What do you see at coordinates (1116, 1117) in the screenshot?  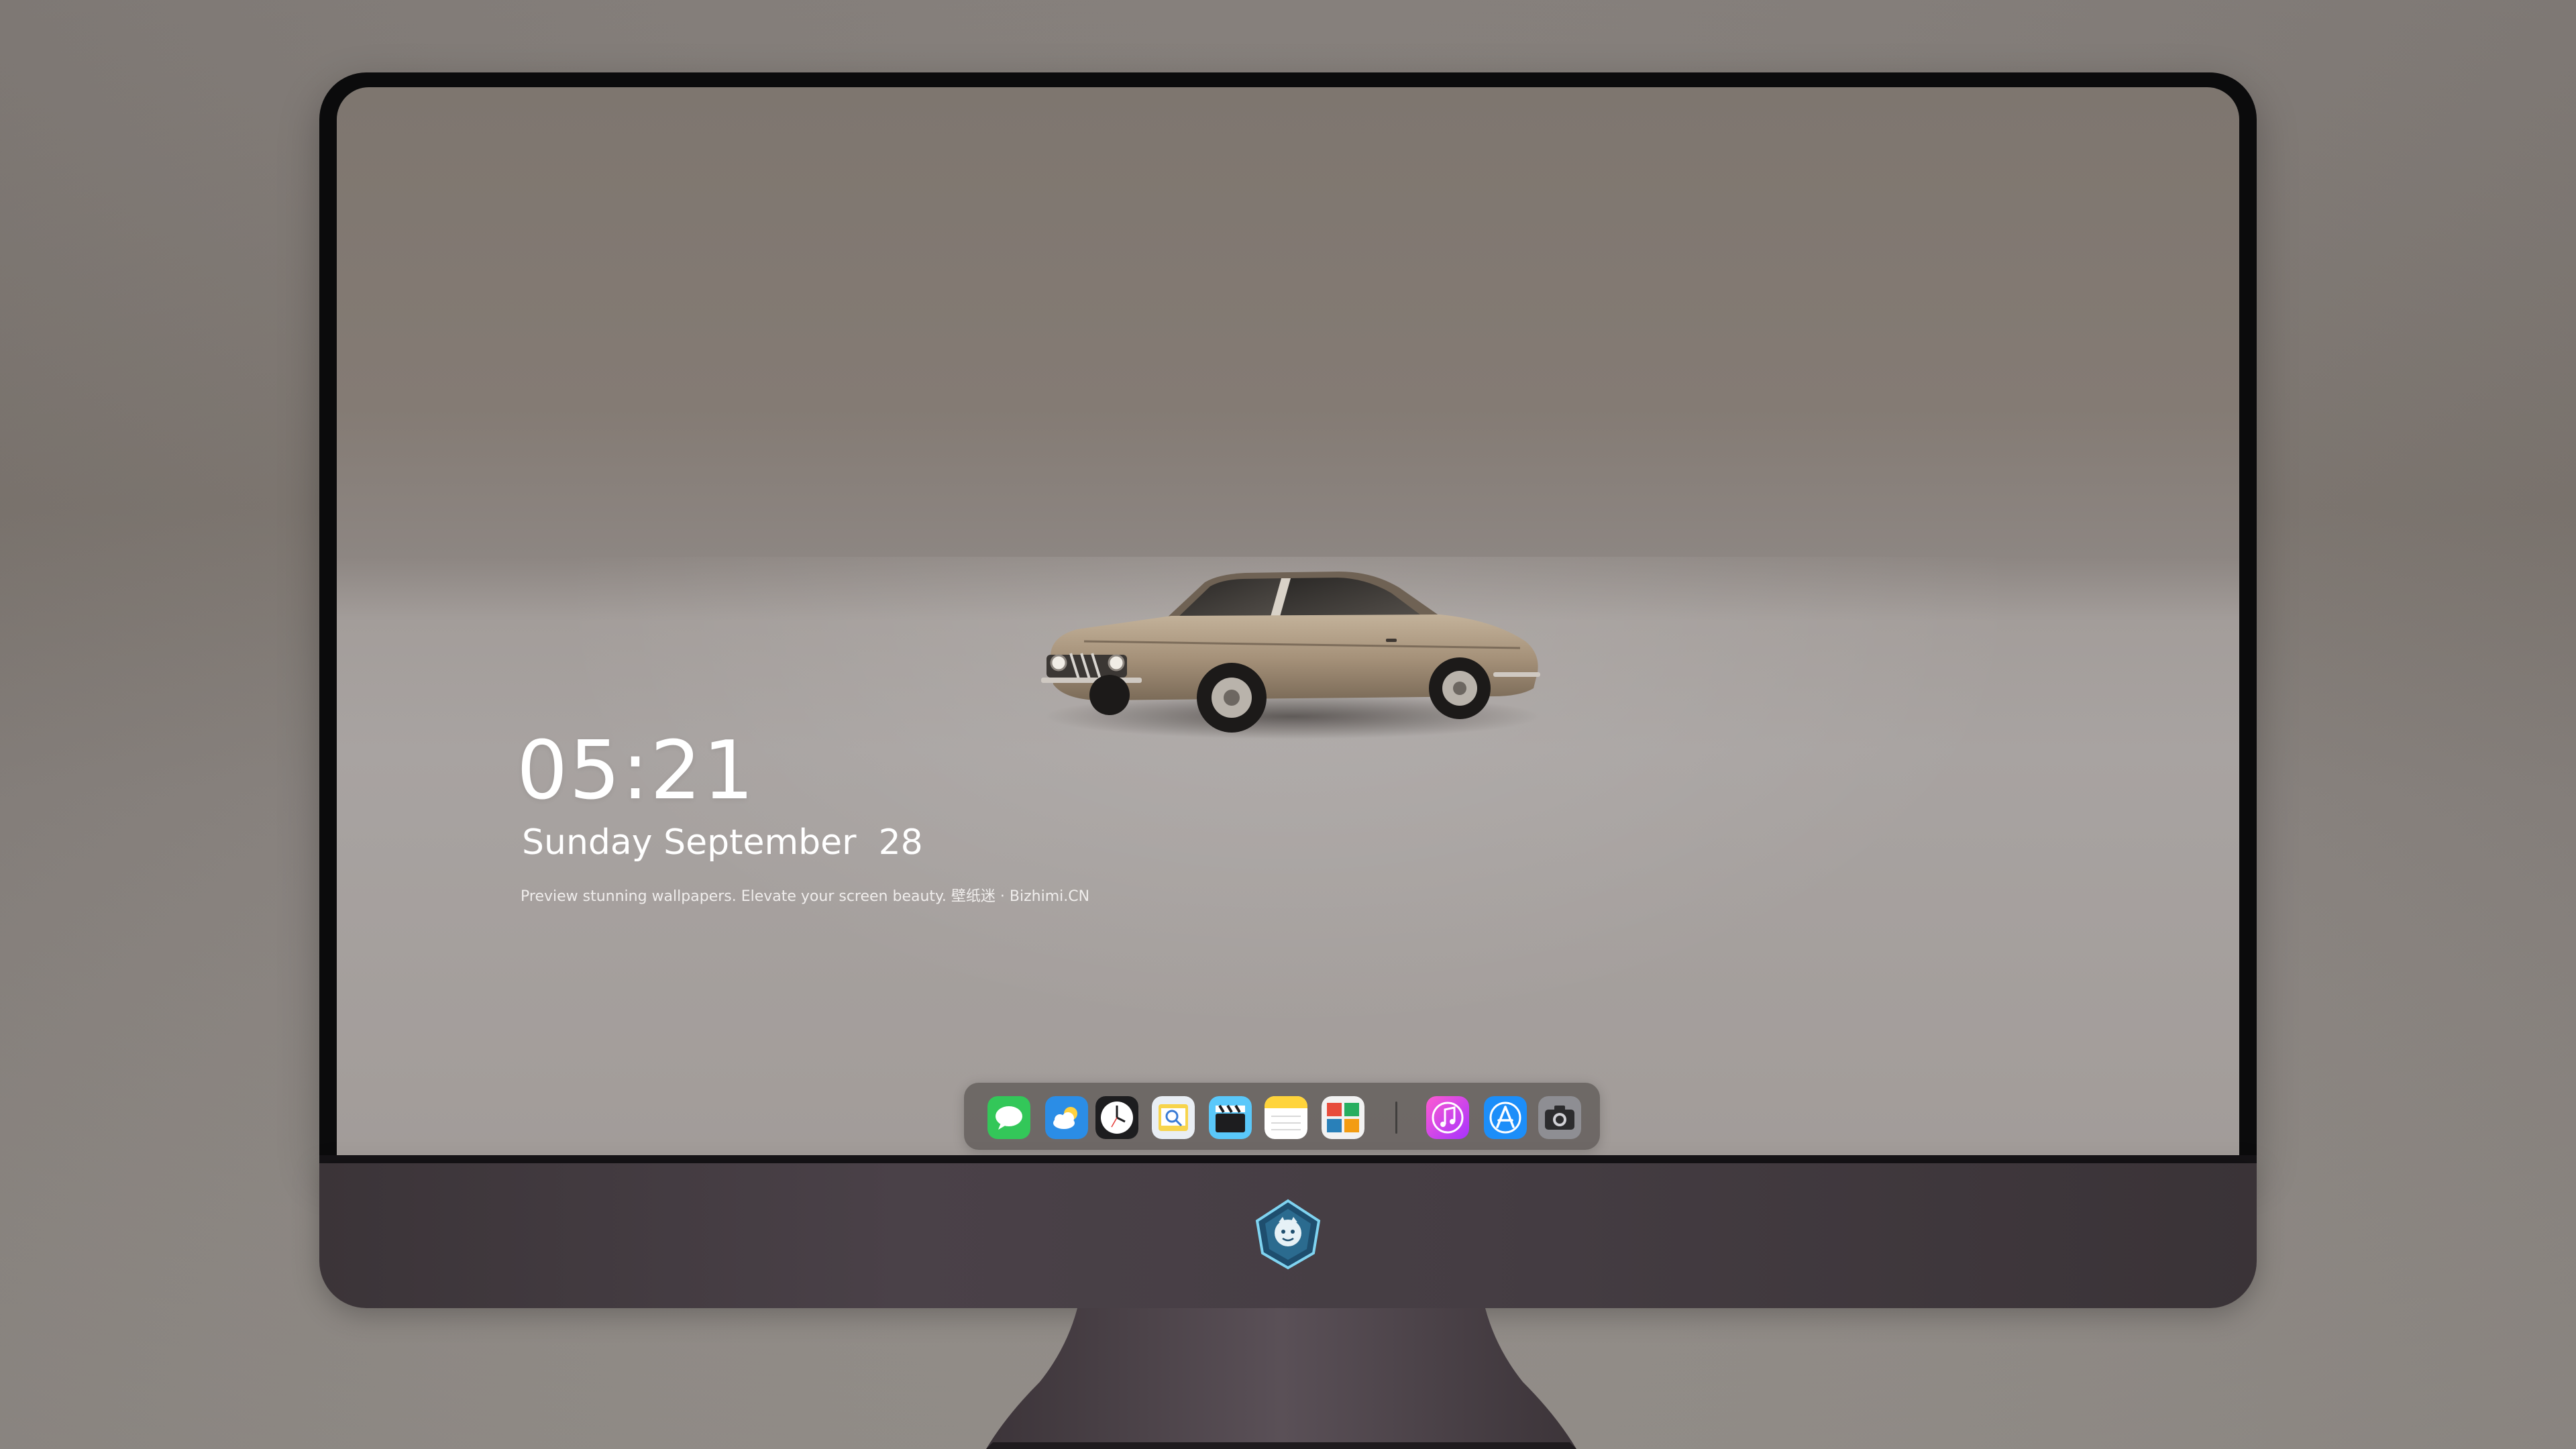 I see `clock-icon` at bounding box center [1116, 1117].